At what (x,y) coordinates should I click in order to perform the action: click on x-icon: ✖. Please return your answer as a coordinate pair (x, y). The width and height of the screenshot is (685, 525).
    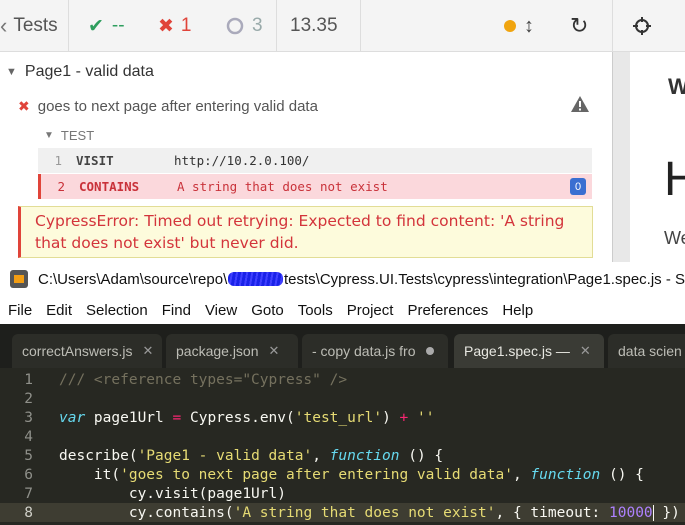
    Looking at the image, I should click on (166, 26).